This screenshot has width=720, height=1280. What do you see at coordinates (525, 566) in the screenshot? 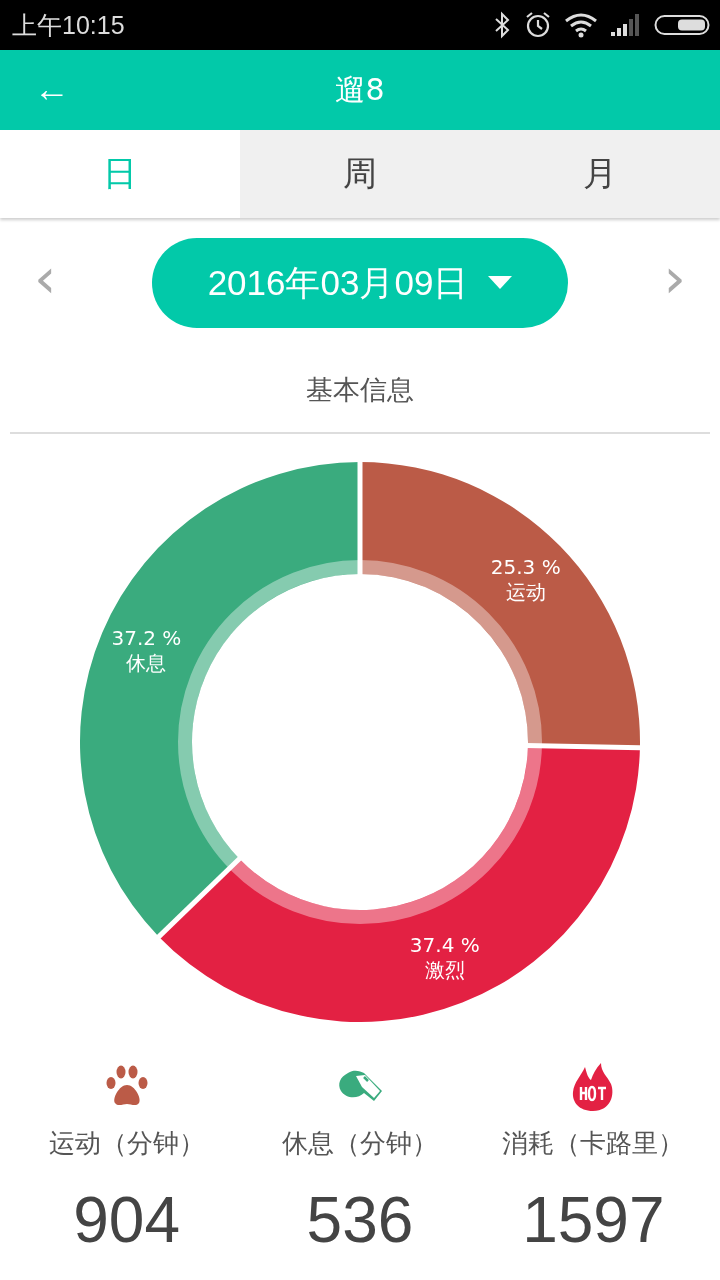
I see `data-label: 25.3 %` at bounding box center [525, 566].